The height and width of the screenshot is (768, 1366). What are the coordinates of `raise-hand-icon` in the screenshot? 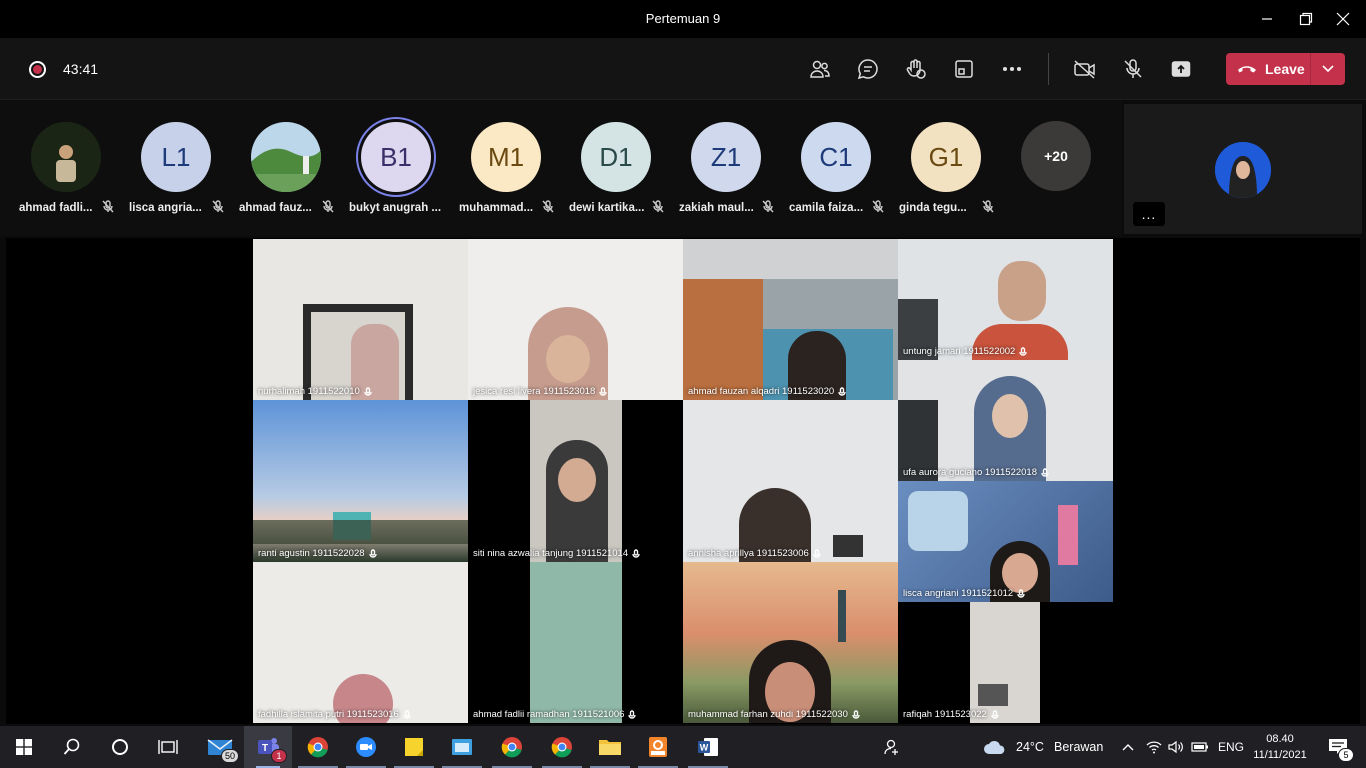 It's located at (916, 69).